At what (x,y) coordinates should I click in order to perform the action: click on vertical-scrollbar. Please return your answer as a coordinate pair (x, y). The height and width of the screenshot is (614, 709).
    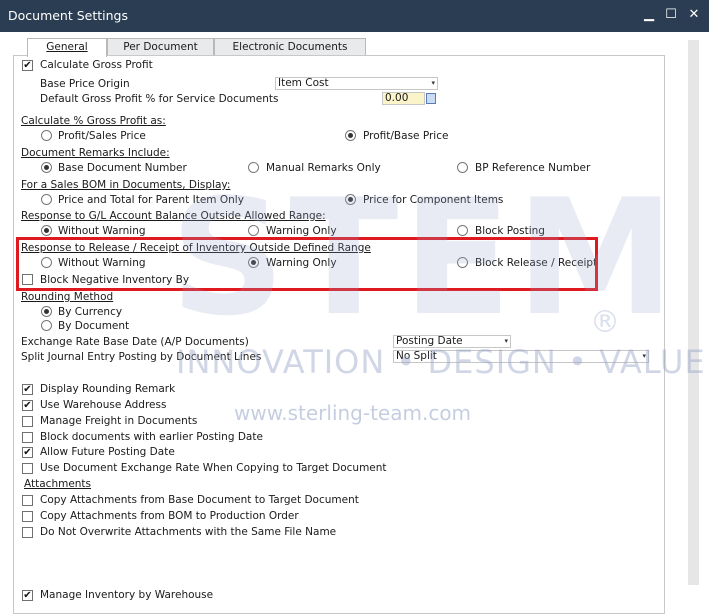
    Looking at the image, I should click on (693, 312).